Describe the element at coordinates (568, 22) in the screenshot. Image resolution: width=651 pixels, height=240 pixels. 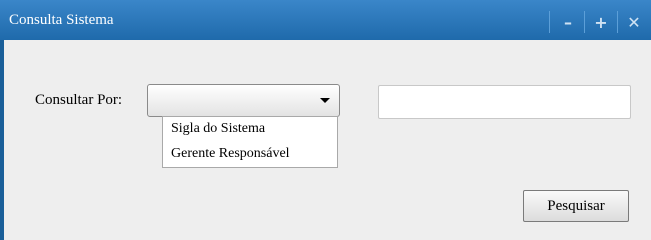
I see `minimize-button: –` at that location.